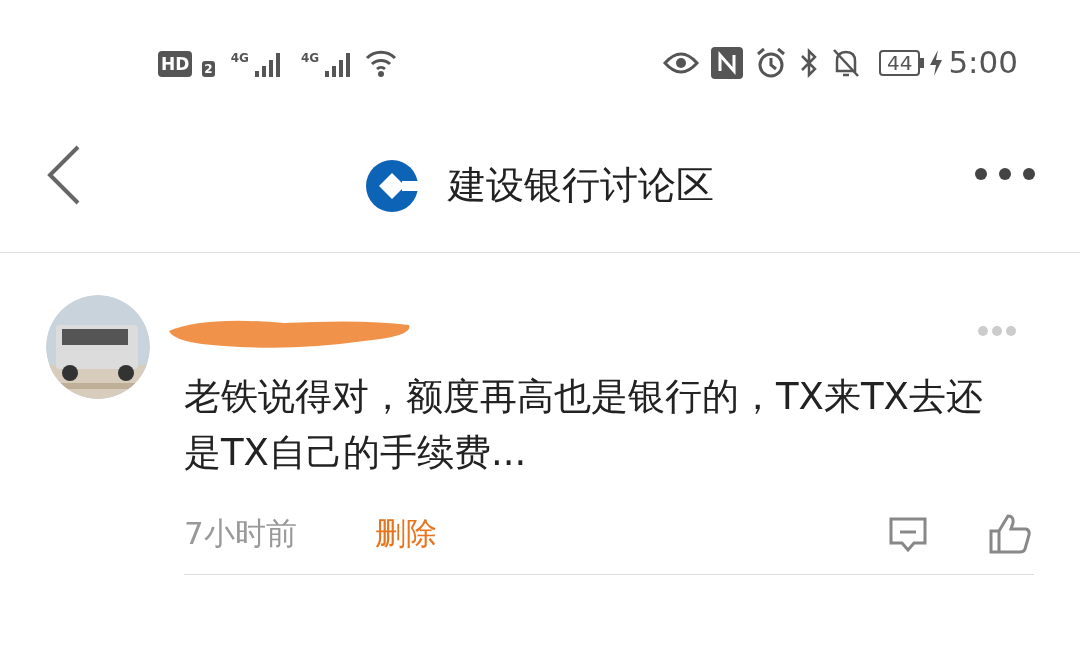 Image resolution: width=1080 pixels, height=663 pixels. Describe the element at coordinates (899, 62) in the screenshot. I see `battery-level: 44` at that location.